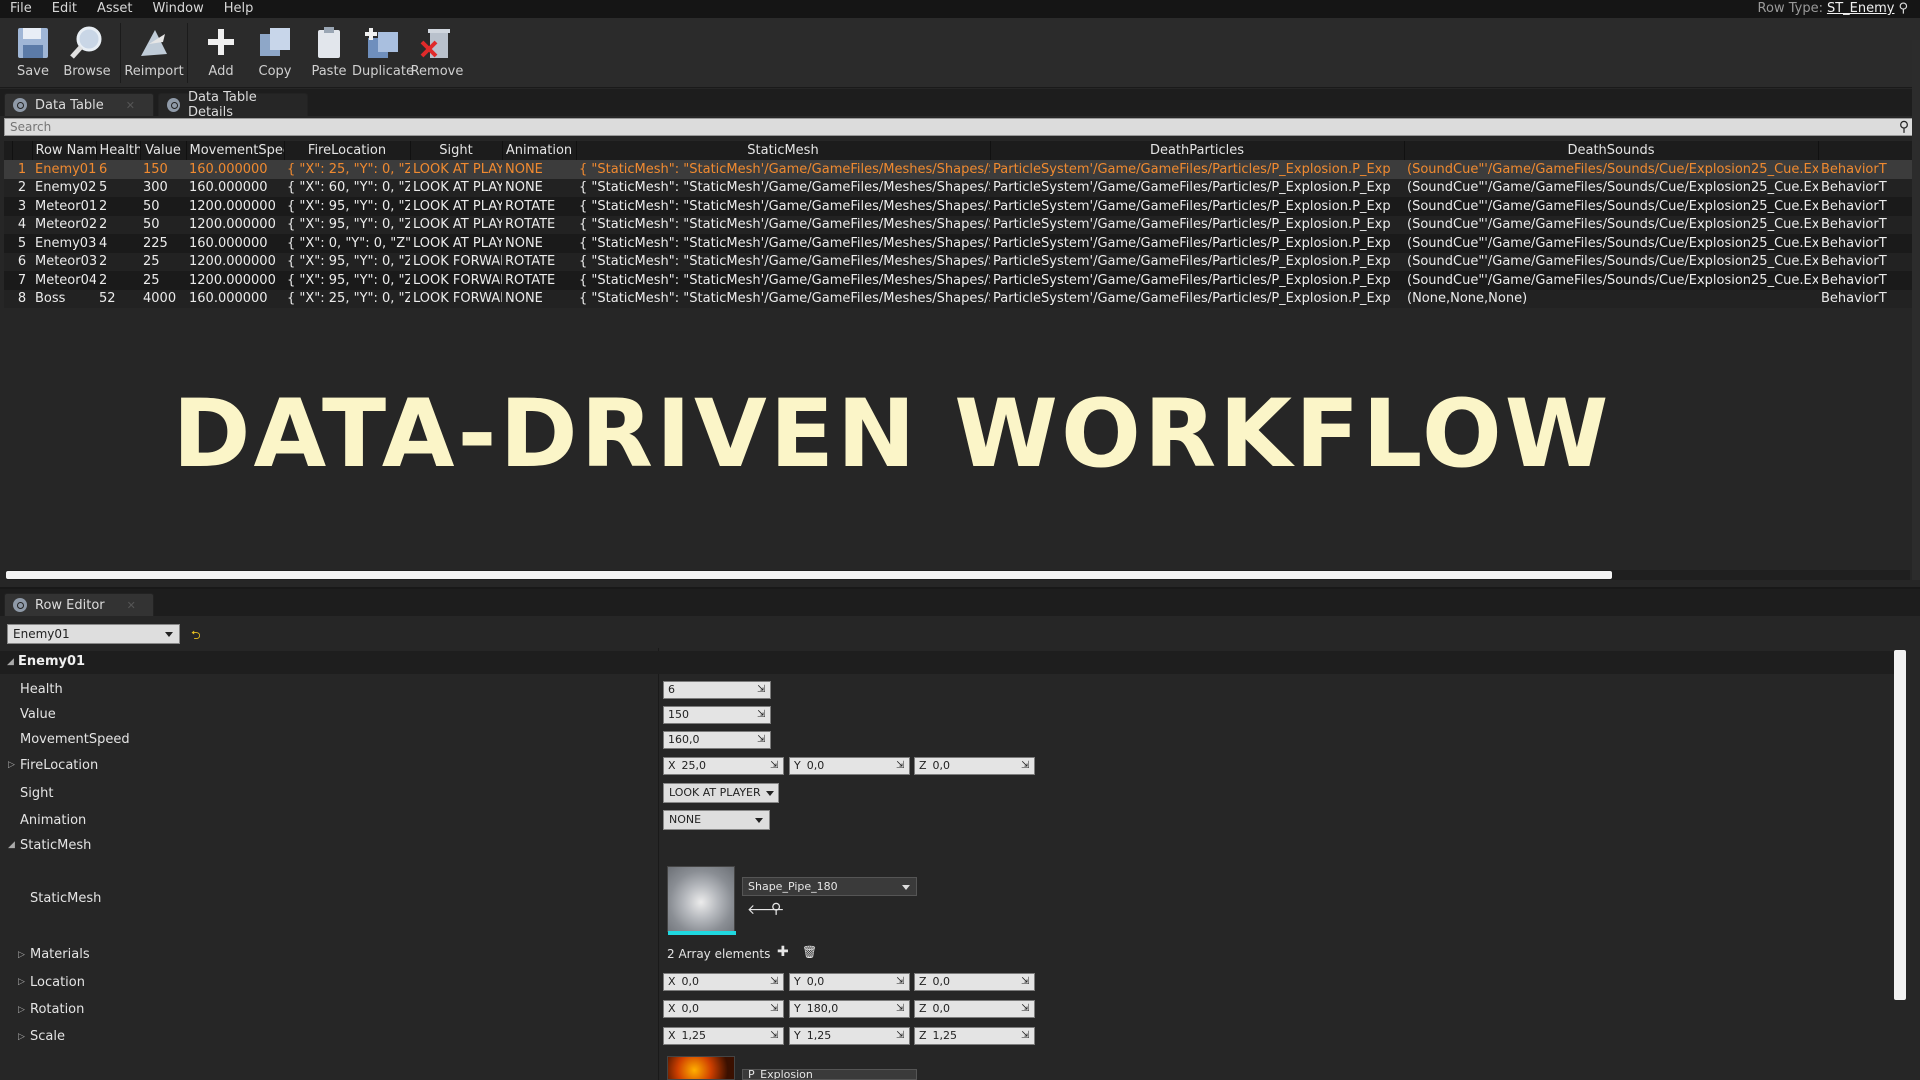 This screenshot has height=1080, width=1920. Describe the element at coordinates (809, 952) in the screenshot. I see `trash-icon: 🗑` at that location.